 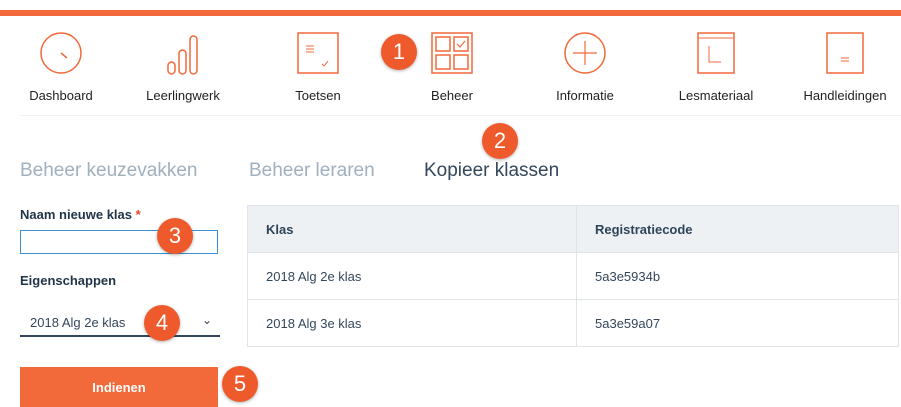 I want to click on table-row: 2018 Alg 2e klas 5a3e5934b, so click(x=573, y=276).